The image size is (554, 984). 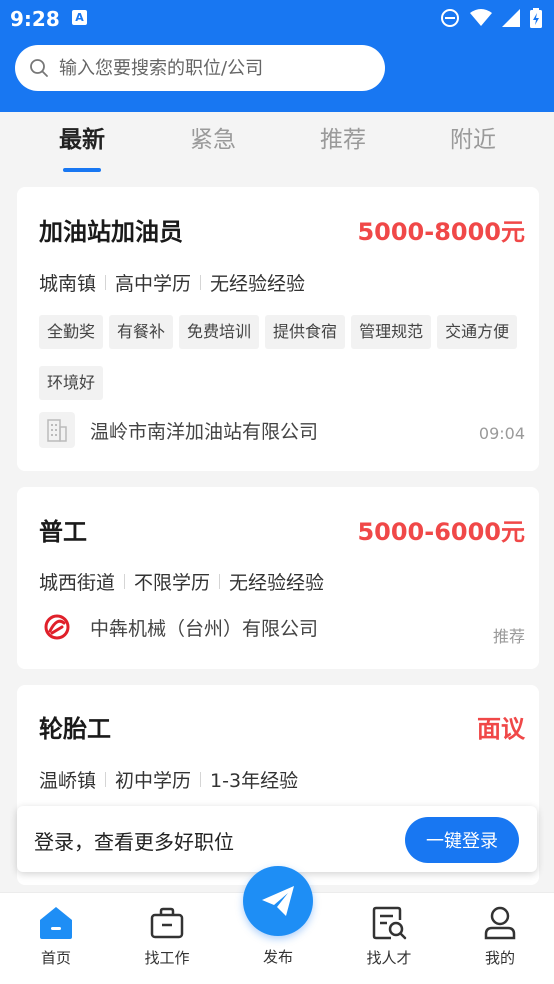 I want to click on tab-recommended: 推荐, so click(x=343, y=137).